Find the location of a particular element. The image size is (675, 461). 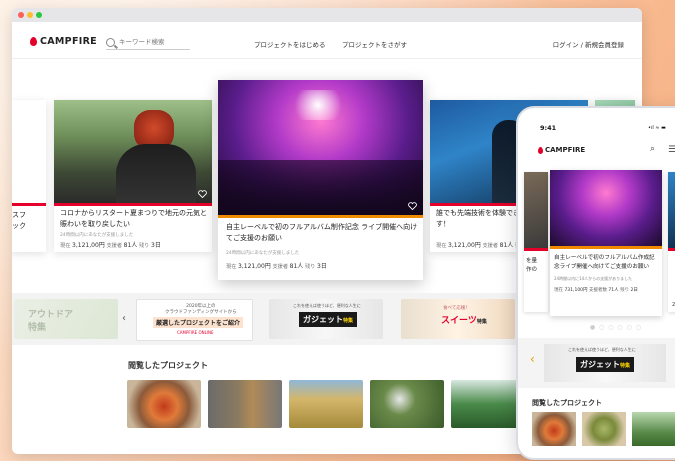

project-image-festival is located at coordinates (133, 151).